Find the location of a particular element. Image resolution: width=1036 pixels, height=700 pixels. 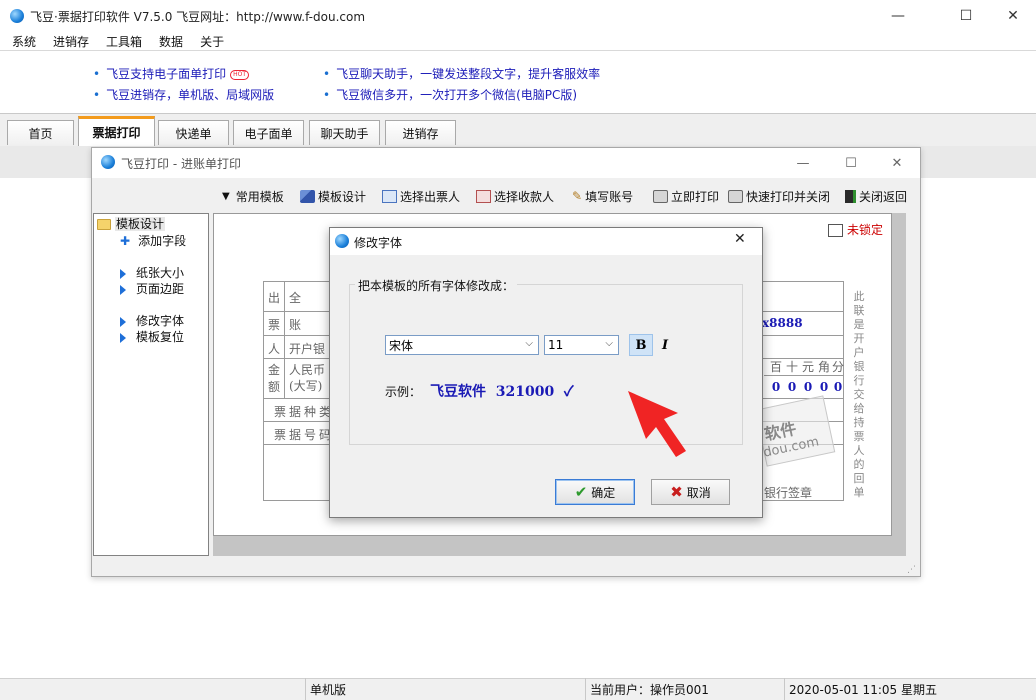

toolbar-close-return: 关闭返回 is located at coordinates (876, 196).